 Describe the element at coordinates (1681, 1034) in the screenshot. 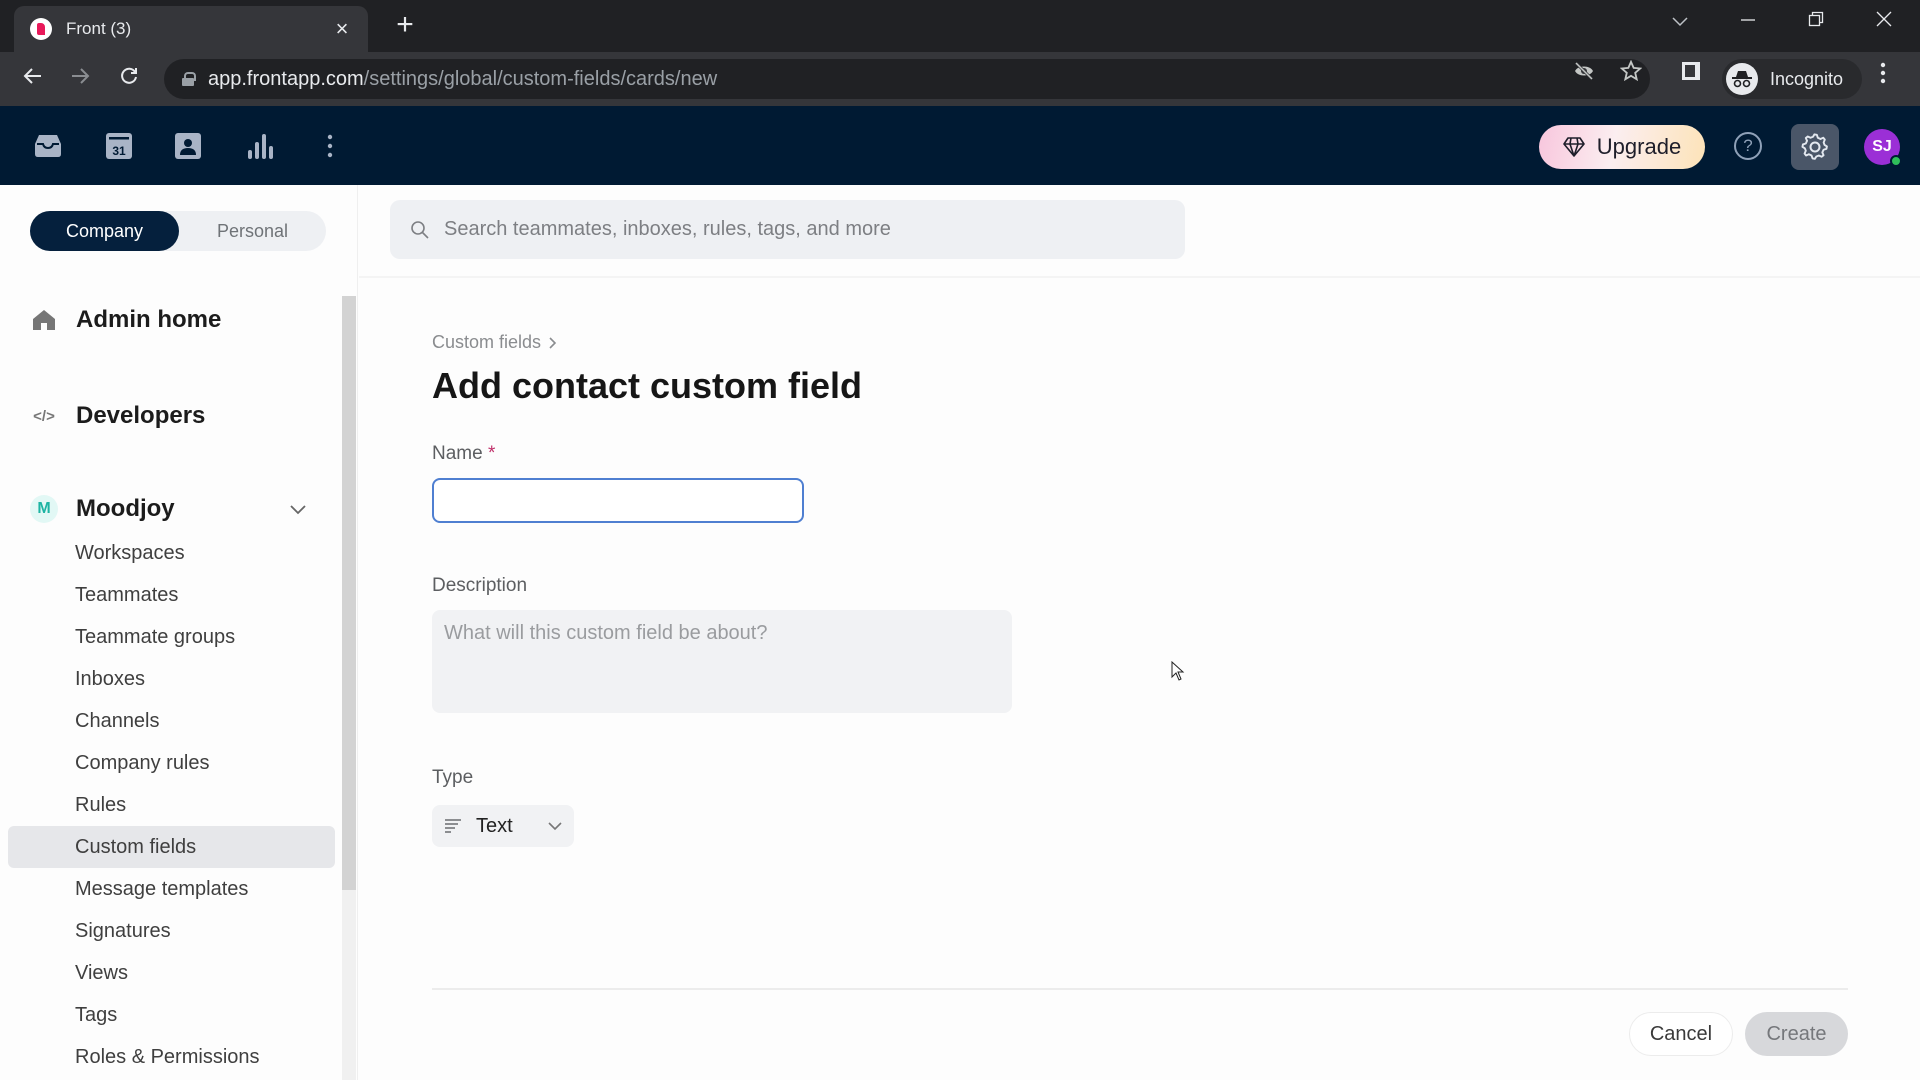

I see `cancel-button: Cancel` at that location.